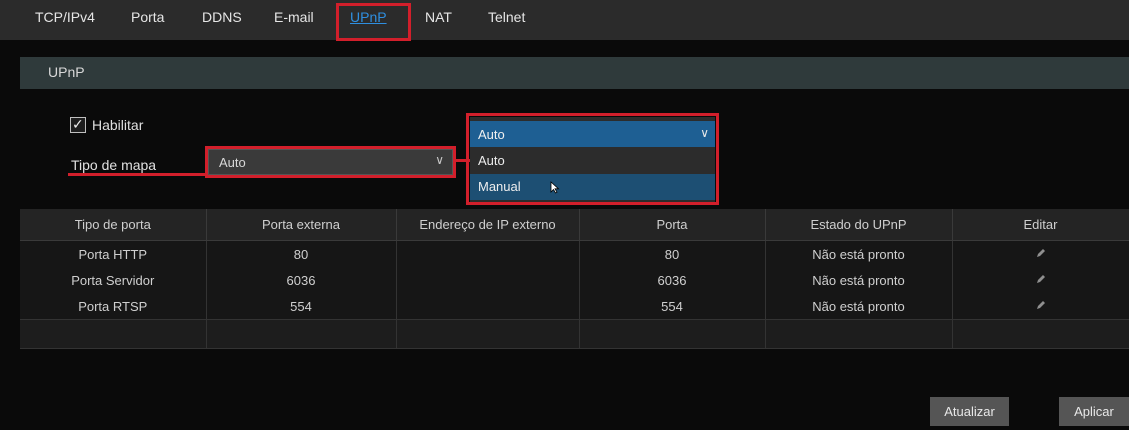  I want to click on empty-table-row, so click(574, 334).